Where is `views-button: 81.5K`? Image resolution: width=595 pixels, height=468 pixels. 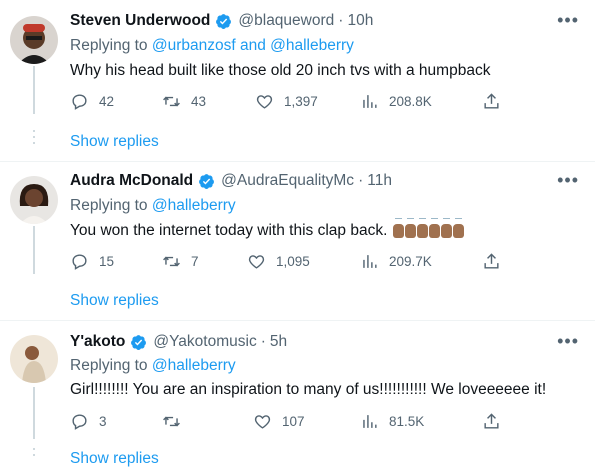 views-button: 81.5K is located at coordinates (392, 421).